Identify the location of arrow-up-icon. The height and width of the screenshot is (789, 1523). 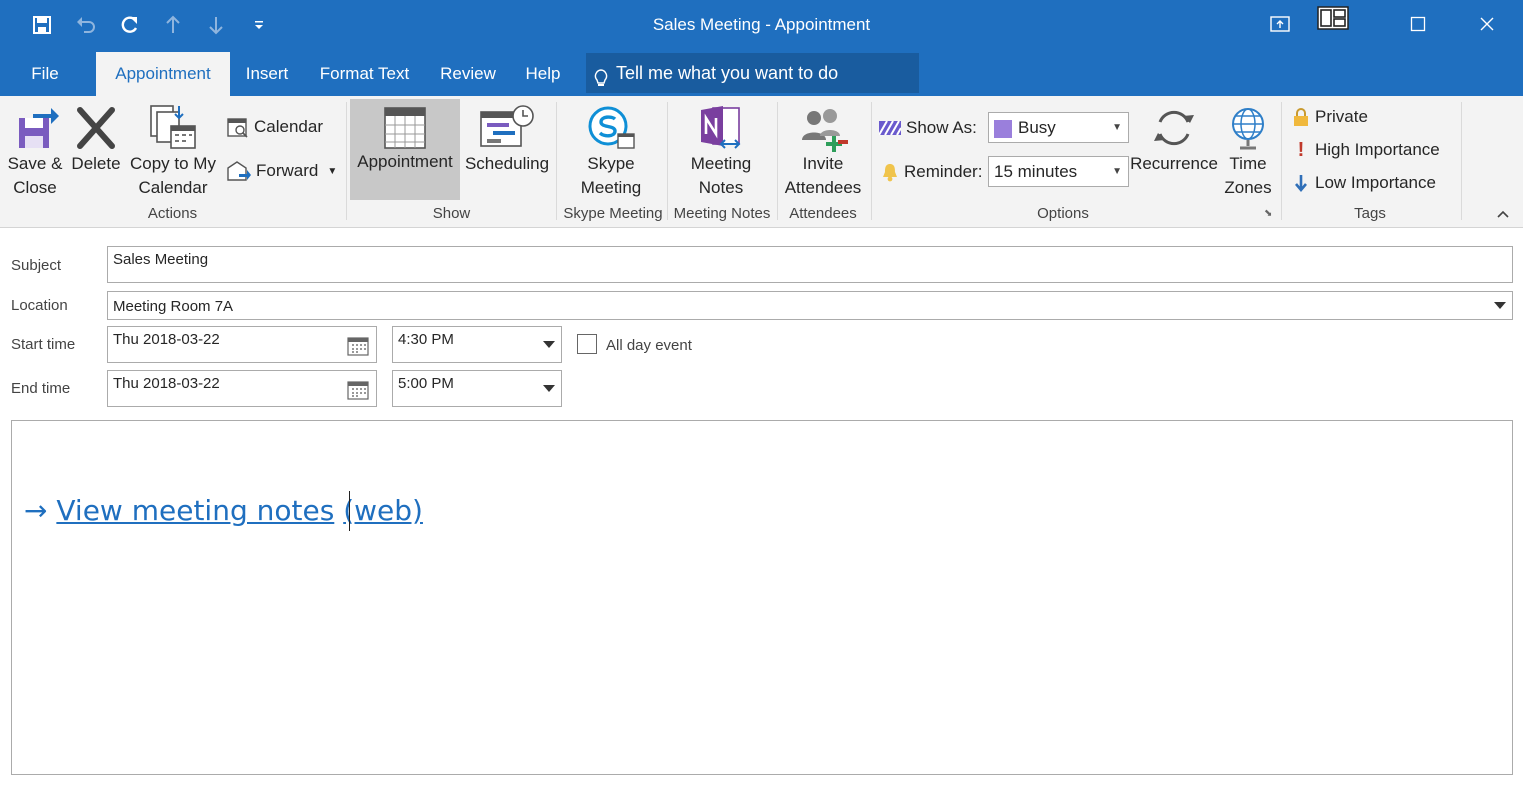
(173, 25).